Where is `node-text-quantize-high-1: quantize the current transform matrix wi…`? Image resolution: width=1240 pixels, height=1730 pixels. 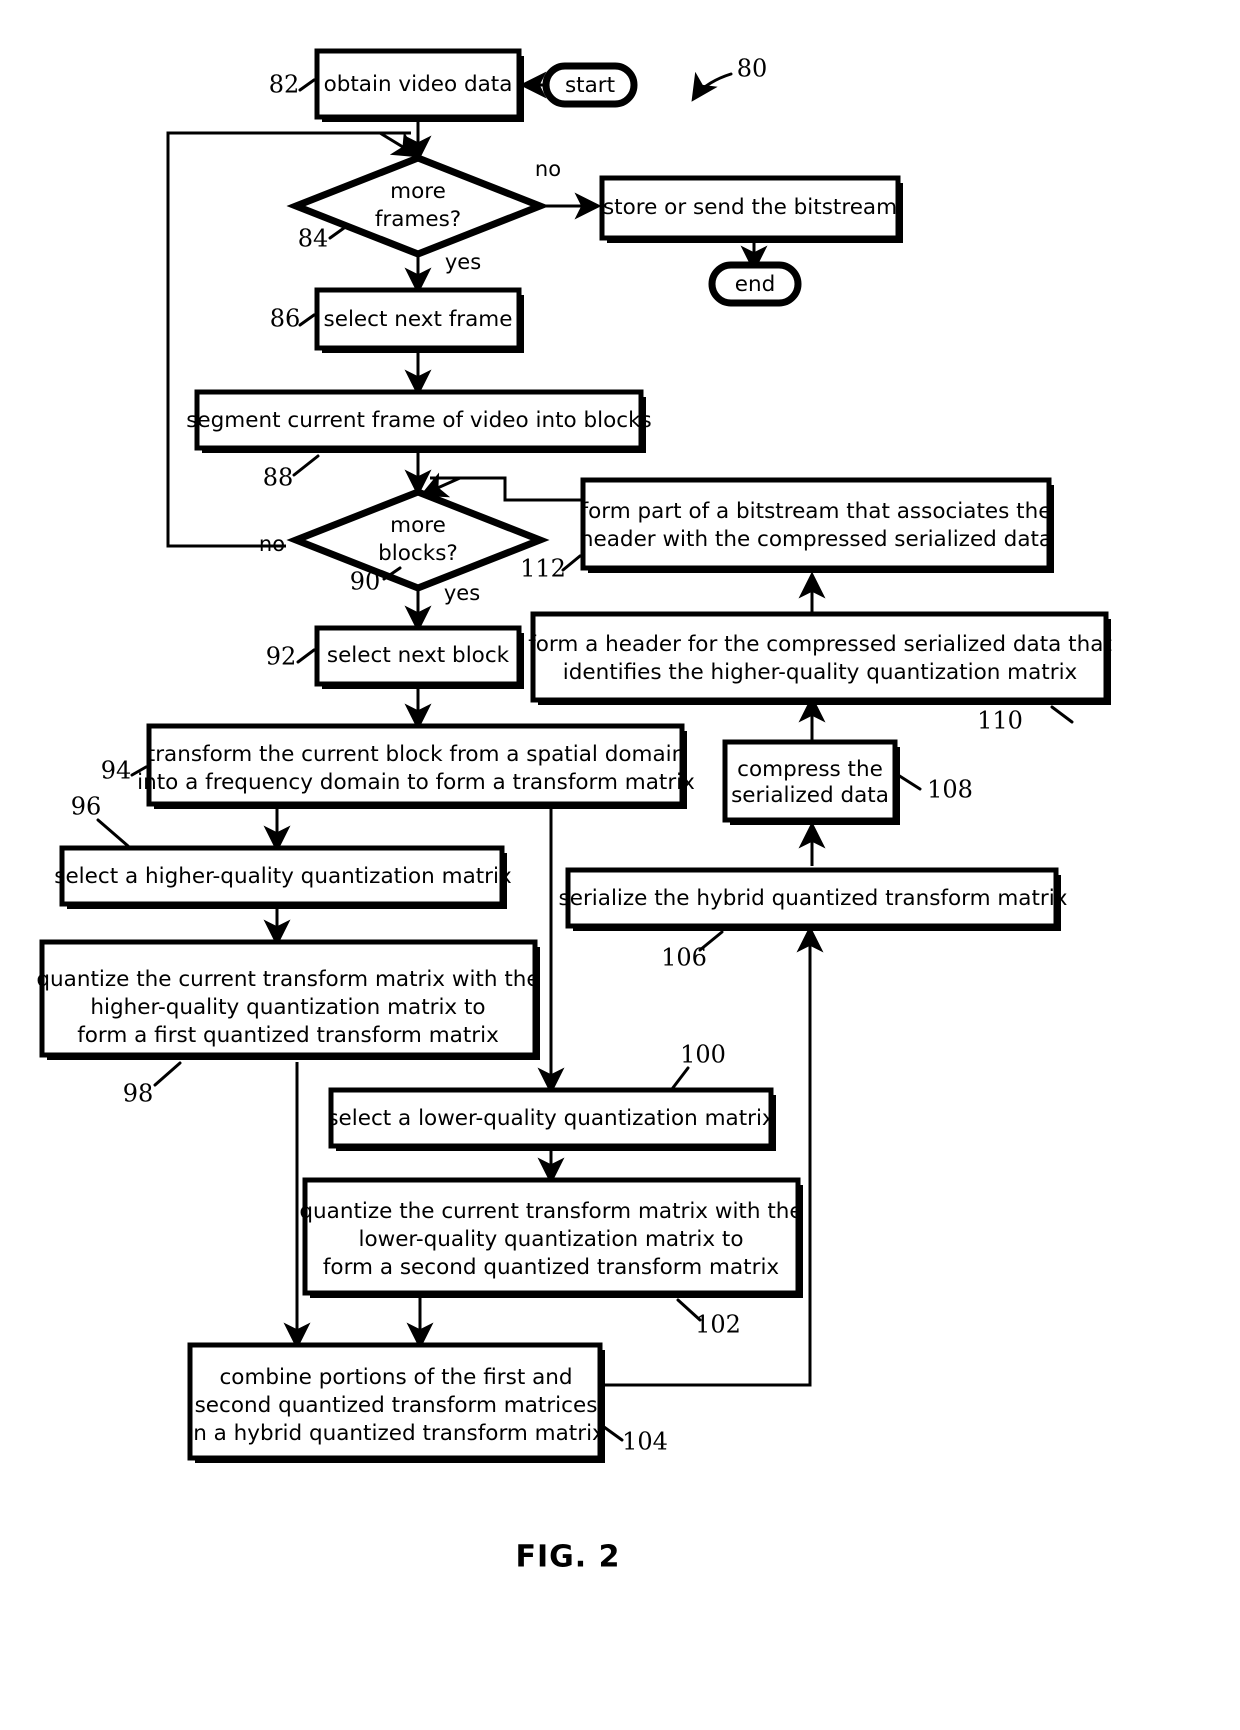 node-text-quantize-high-1: quantize the current transform matrix wi… is located at coordinates (287, 979).